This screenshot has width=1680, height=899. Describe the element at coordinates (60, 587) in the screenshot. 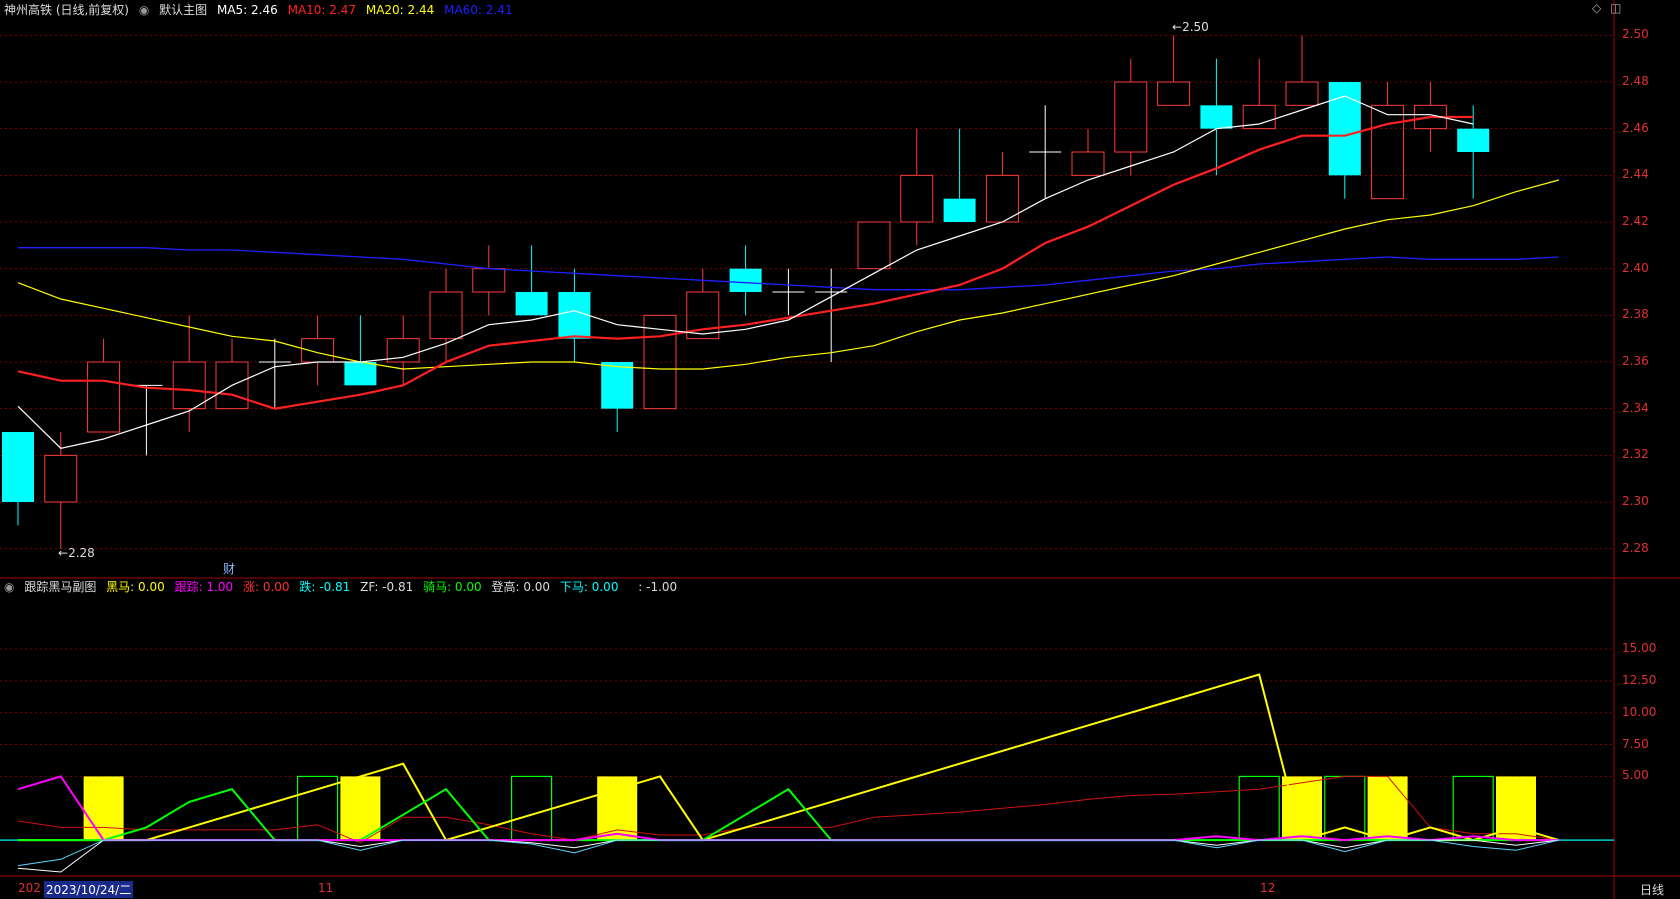

I see `indicator-title: 跟踪黑马副图` at that location.